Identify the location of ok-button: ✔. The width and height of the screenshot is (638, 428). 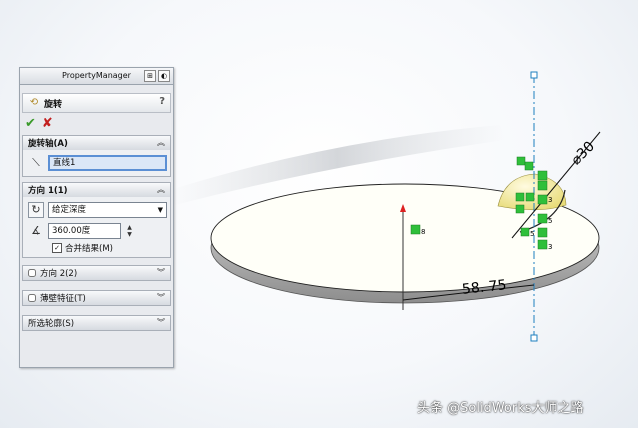
(30, 123).